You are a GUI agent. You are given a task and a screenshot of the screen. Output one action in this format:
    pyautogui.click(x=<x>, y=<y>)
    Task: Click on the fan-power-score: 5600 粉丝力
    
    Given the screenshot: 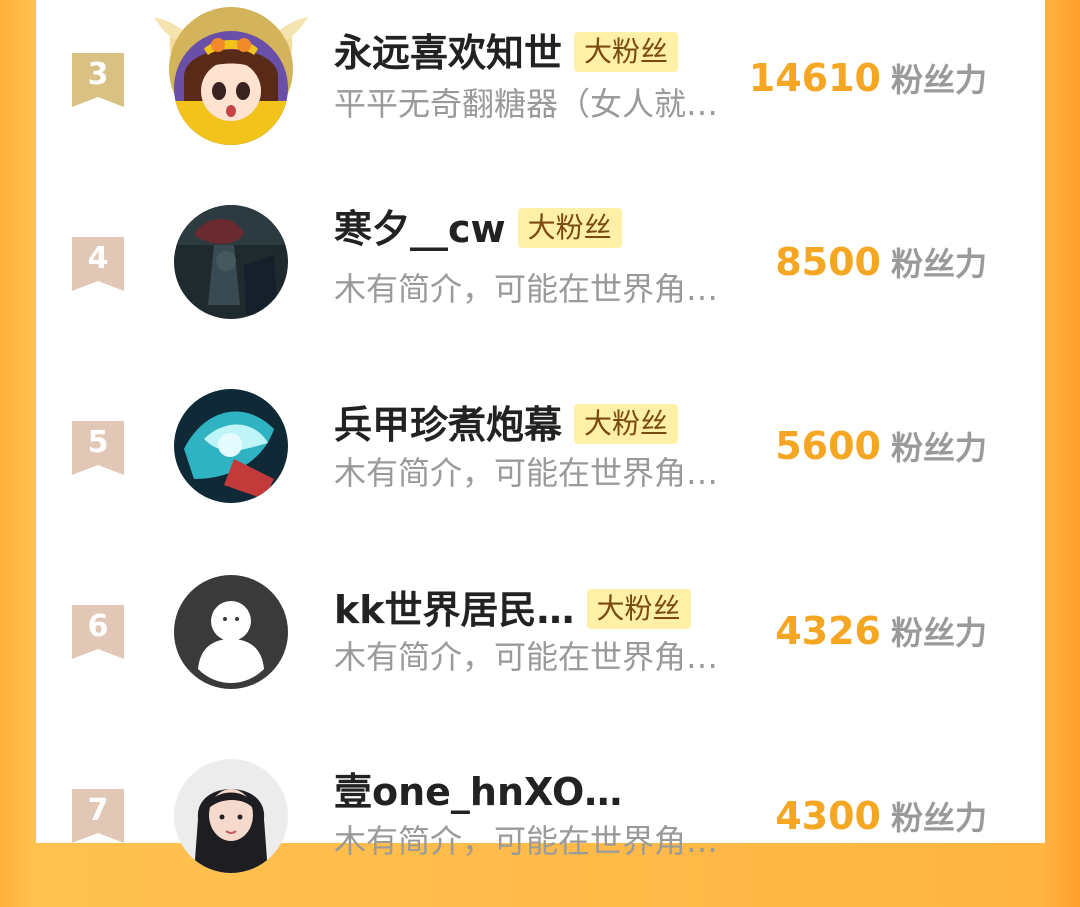 What is the action you would take?
    pyautogui.click(x=881, y=450)
    